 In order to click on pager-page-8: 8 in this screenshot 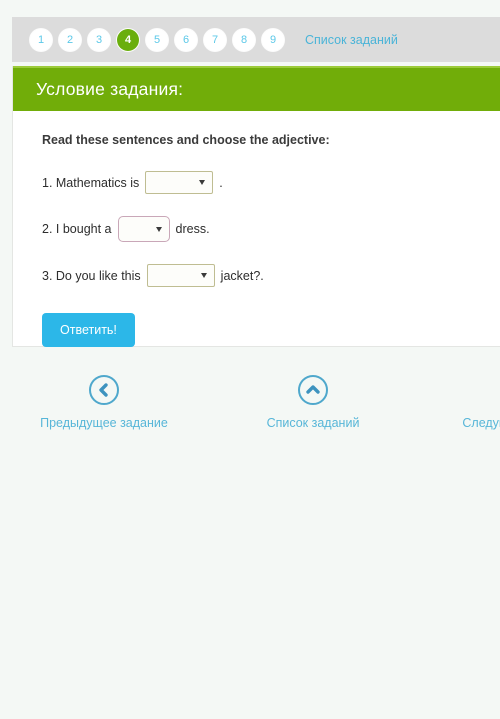, I will do `click(244, 39)`.